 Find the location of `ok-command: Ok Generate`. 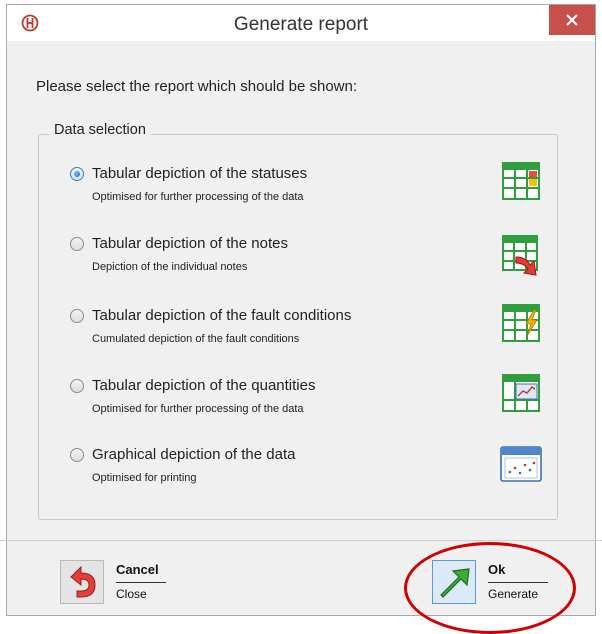

ok-command: Ok Generate is located at coordinates (497, 587).